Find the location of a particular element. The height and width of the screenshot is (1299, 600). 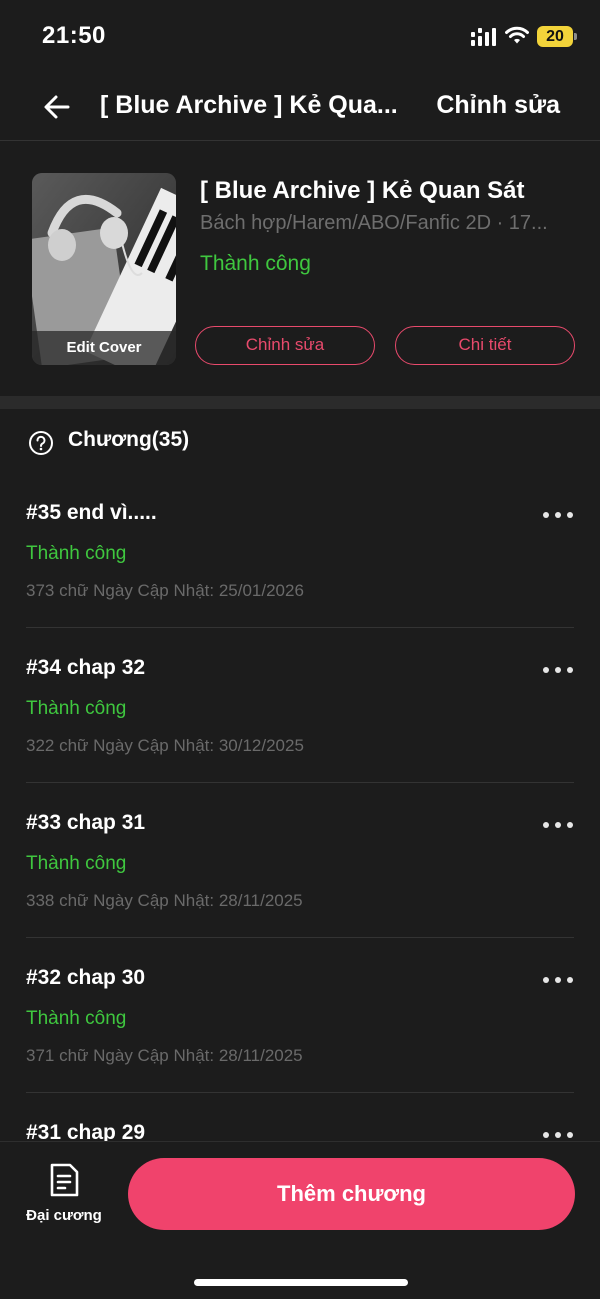

status-time: 21:50 is located at coordinates (74, 35).